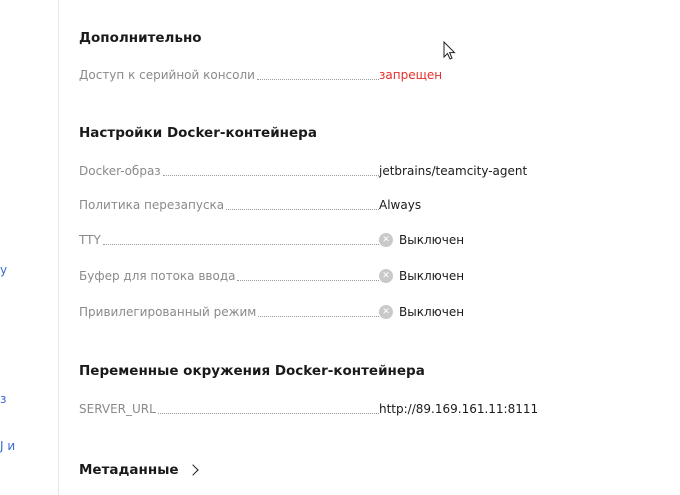 This screenshot has width=680, height=495. Describe the element at coordinates (129, 470) in the screenshot. I see `metadata-label: Метаданные` at that location.